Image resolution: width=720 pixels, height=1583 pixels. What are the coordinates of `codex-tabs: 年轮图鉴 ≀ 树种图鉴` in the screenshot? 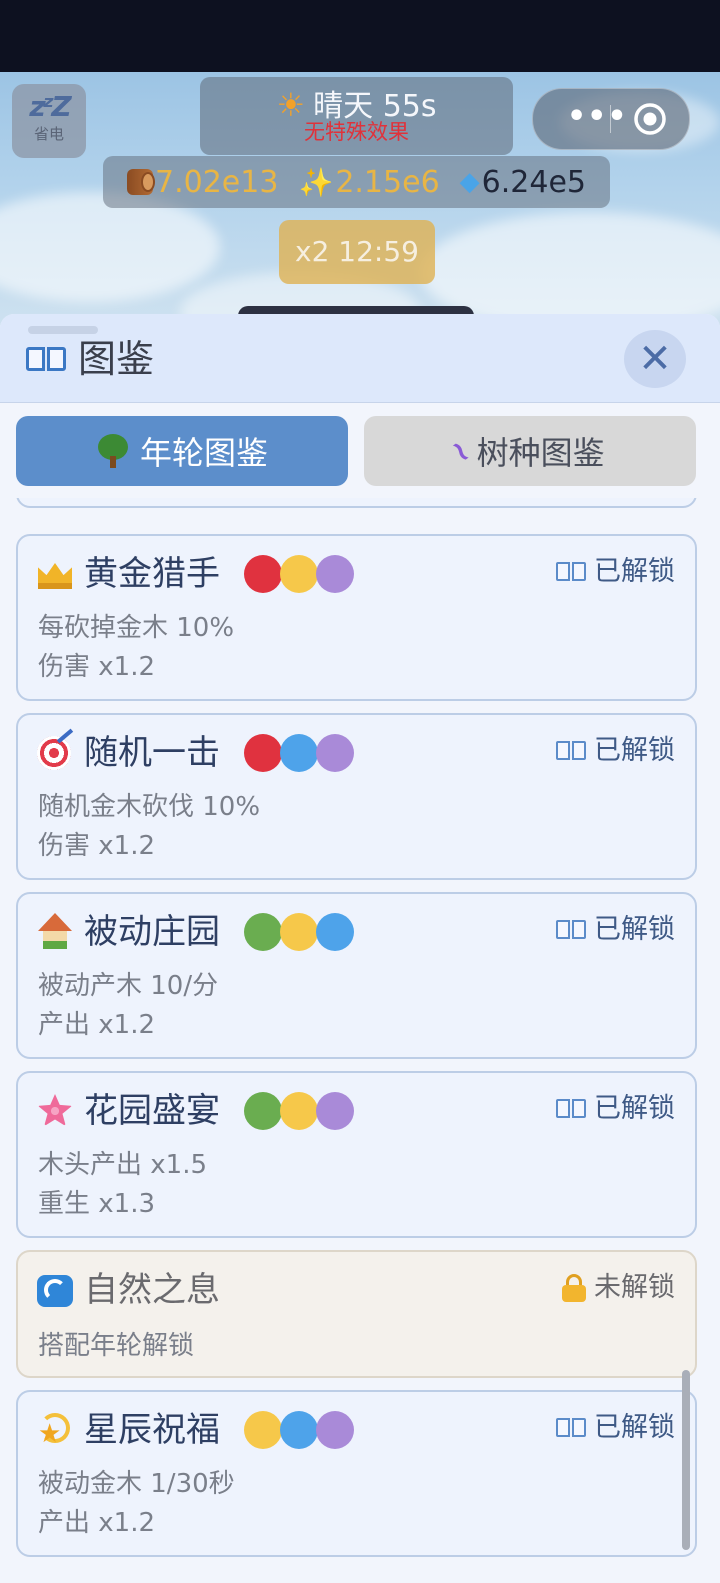 It's located at (357, 451).